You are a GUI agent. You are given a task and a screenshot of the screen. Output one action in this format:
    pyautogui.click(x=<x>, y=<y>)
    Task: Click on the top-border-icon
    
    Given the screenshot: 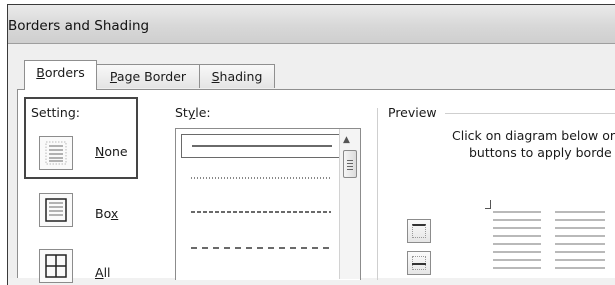 What is the action you would take?
    pyautogui.click(x=419, y=231)
    